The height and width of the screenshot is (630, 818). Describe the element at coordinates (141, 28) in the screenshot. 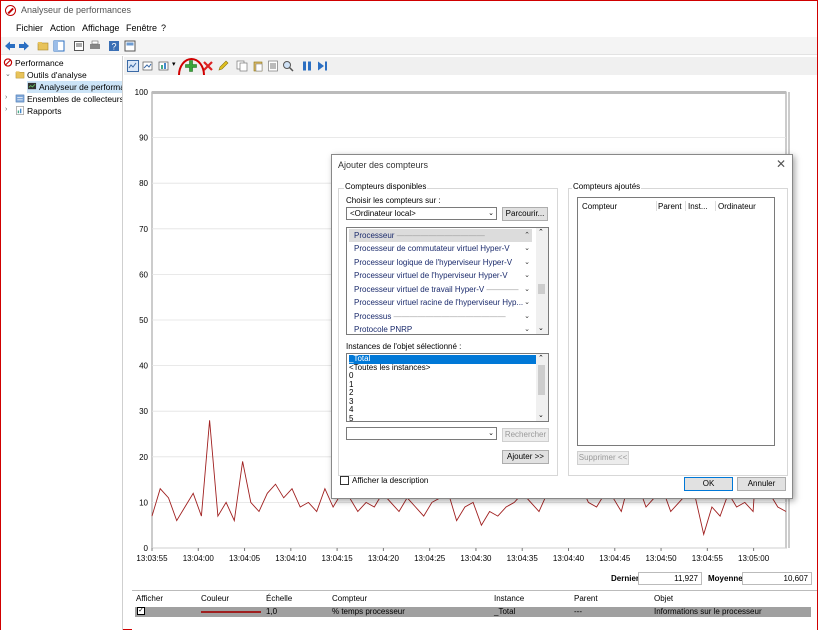

I see `menu-fenetre: Fenêtre` at that location.